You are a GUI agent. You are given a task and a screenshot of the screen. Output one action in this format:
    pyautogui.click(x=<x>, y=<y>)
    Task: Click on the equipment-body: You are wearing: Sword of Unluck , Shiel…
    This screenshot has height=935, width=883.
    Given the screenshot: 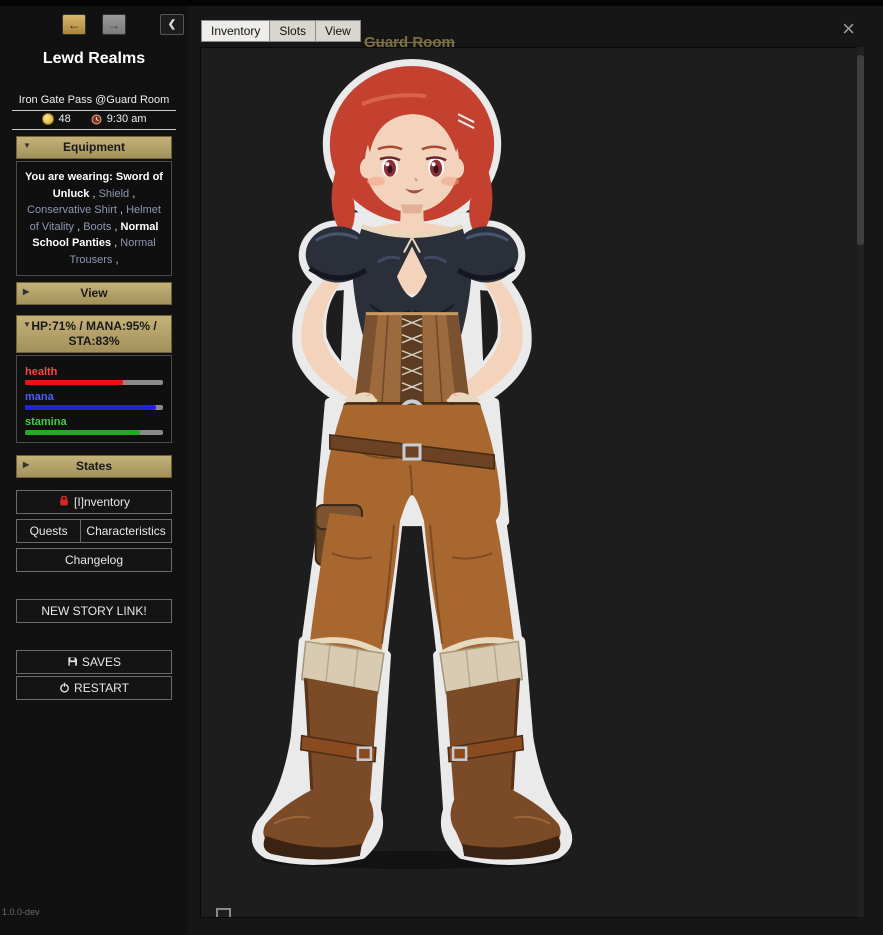 What is the action you would take?
    pyautogui.click(x=94, y=218)
    